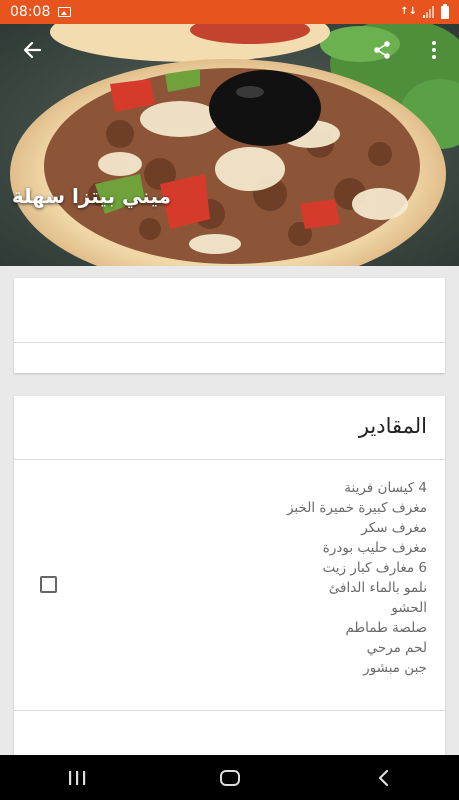  I want to click on back-arrow-icon, so click(32, 50).